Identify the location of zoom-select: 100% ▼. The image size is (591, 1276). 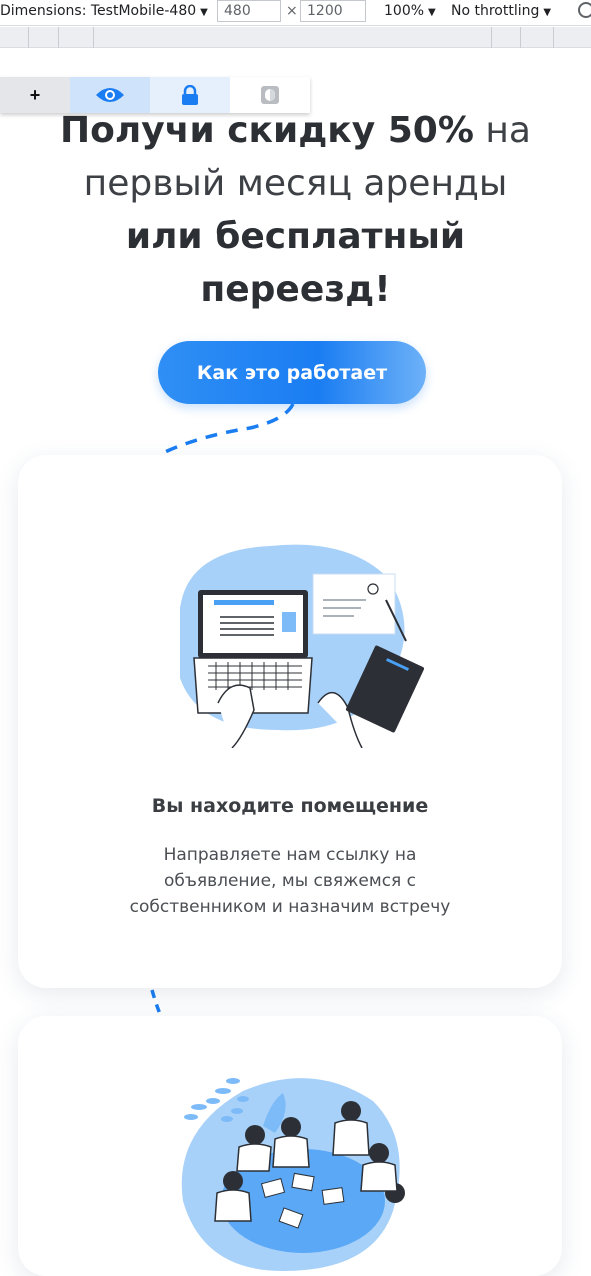
(410, 11).